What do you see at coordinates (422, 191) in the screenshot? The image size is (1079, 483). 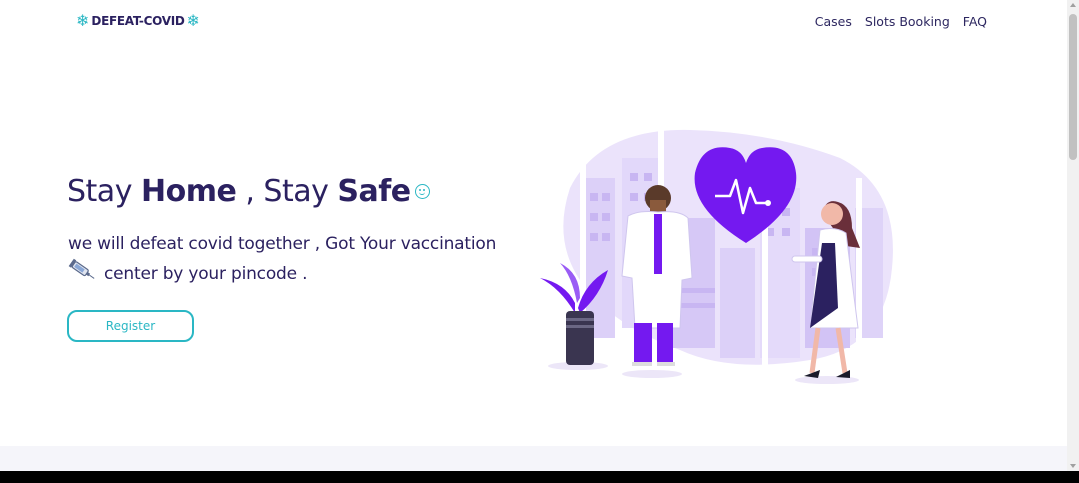 I see `smiley-icon` at bounding box center [422, 191].